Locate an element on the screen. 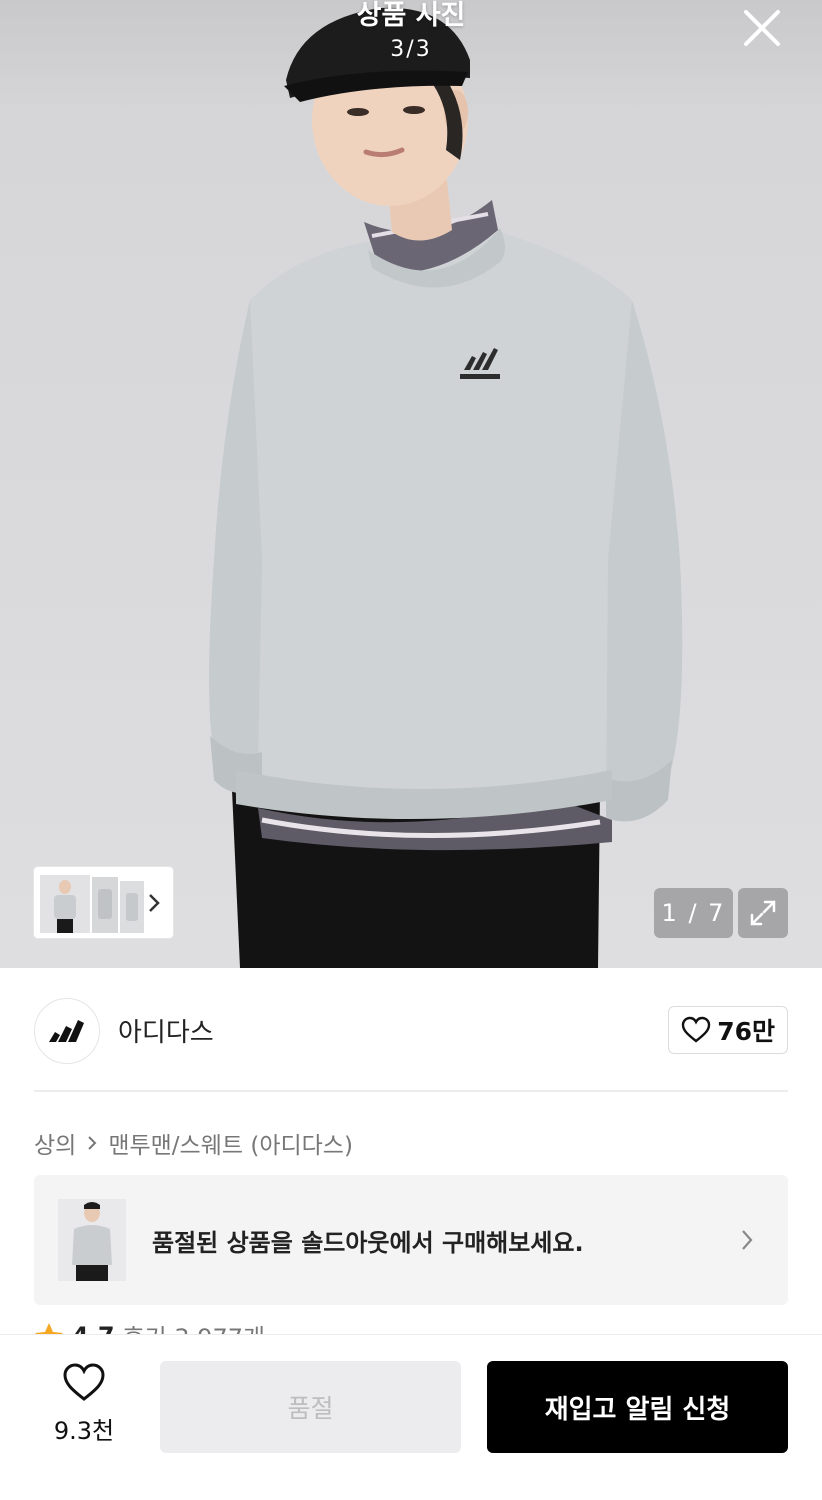 This screenshot has height=1500, width=822. brand-name: 아디다스 is located at coordinates (166, 1030).